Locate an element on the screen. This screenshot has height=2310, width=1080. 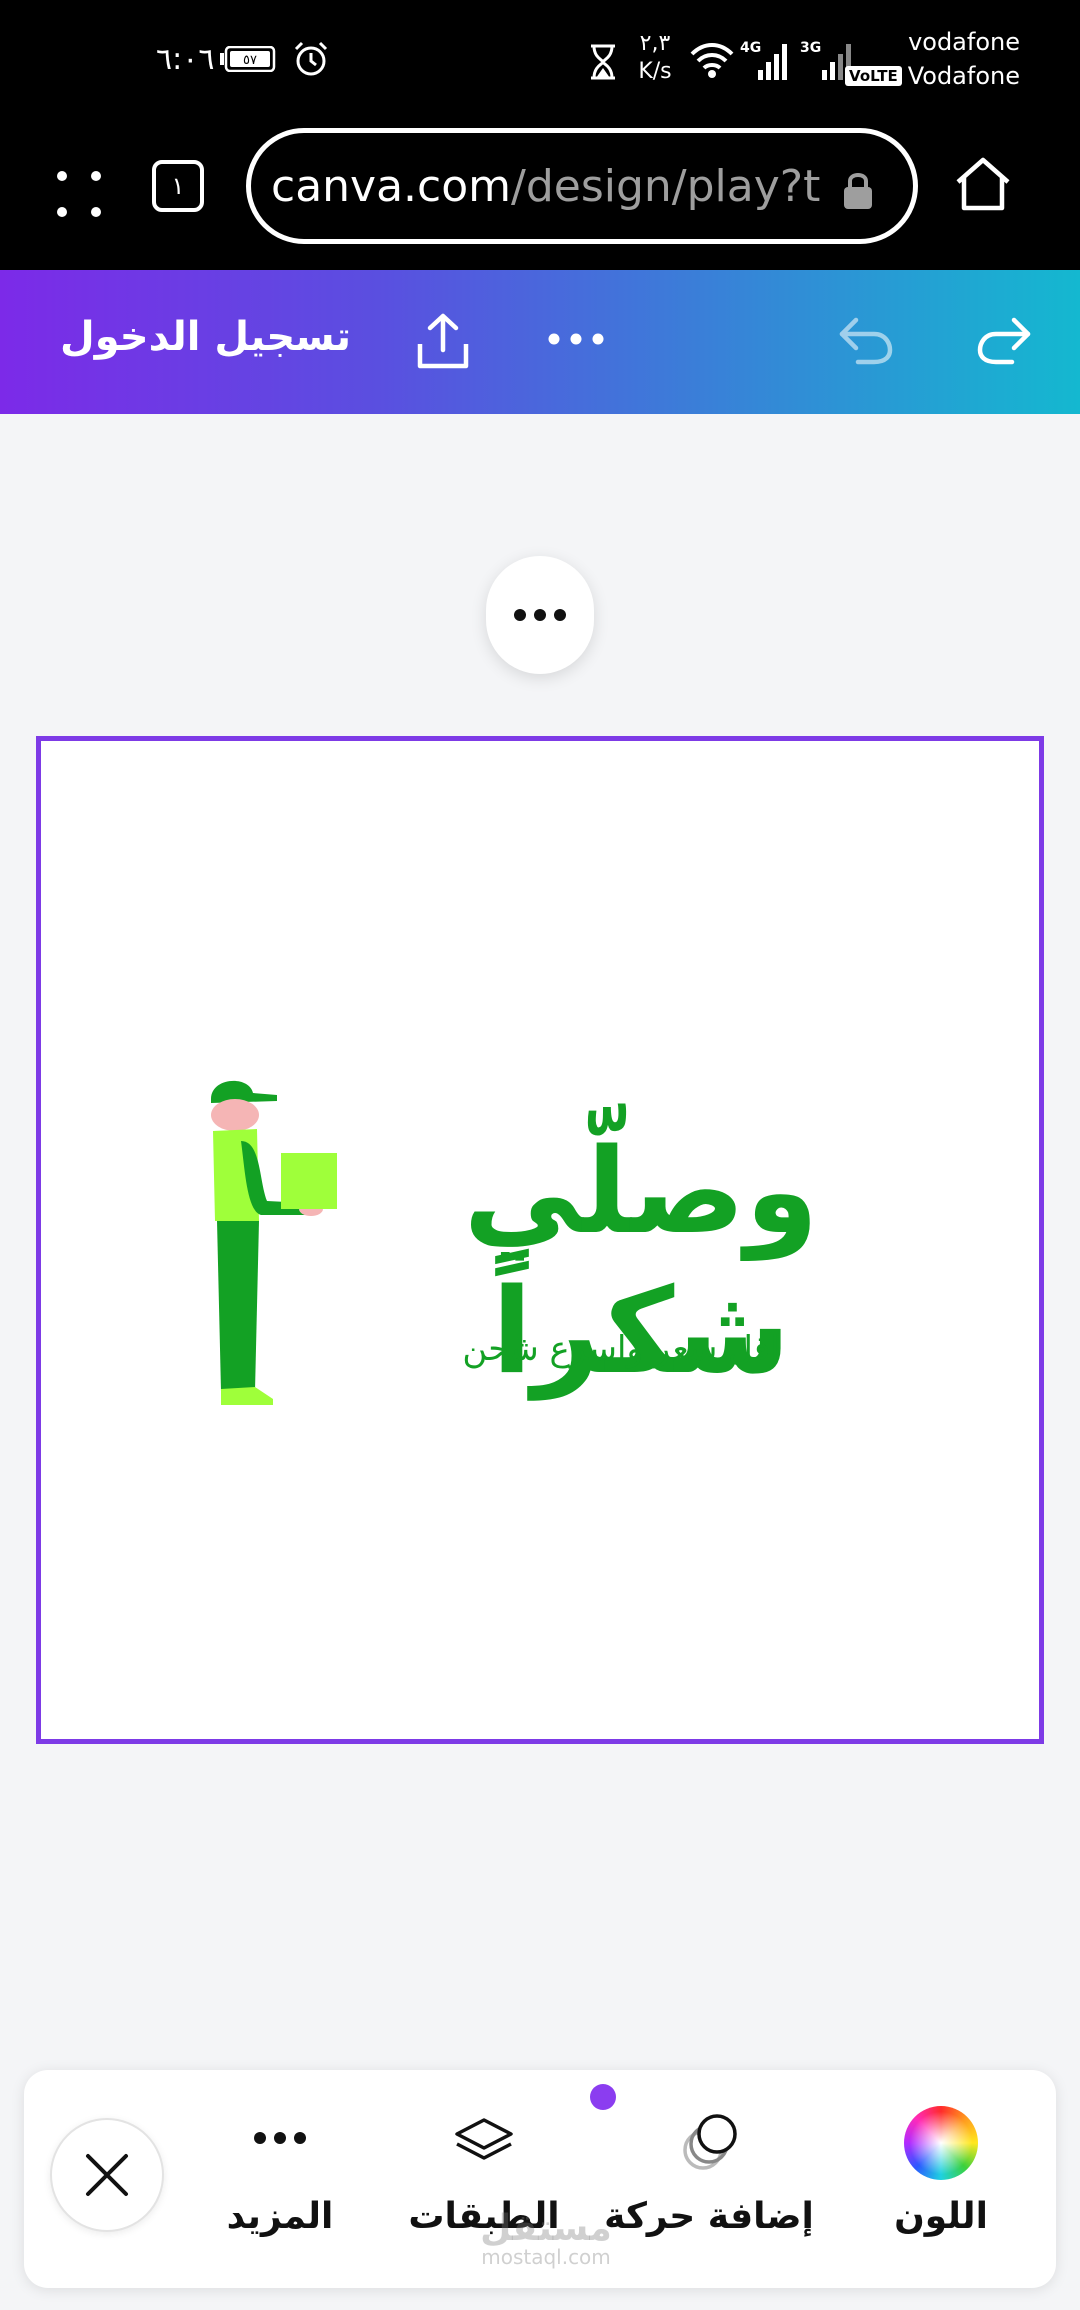
carrier-1: vodafone is located at coordinates (964, 42).